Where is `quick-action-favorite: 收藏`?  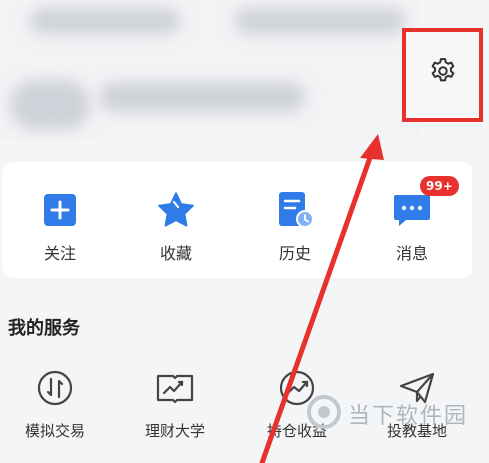
quick-action-favorite: 收藏 is located at coordinates (176, 227).